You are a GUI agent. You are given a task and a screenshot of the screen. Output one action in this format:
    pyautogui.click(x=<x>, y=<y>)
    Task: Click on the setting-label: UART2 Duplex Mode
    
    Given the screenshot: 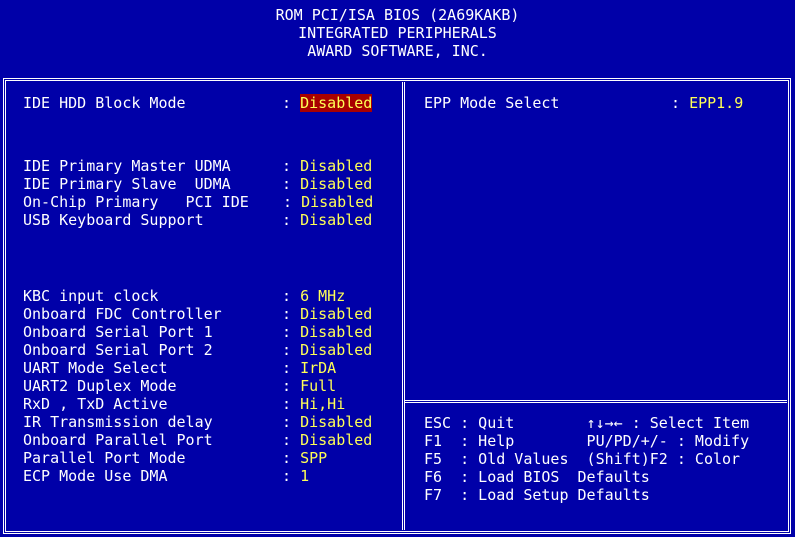 What is the action you would take?
    pyautogui.click(x=100, y=386)
    